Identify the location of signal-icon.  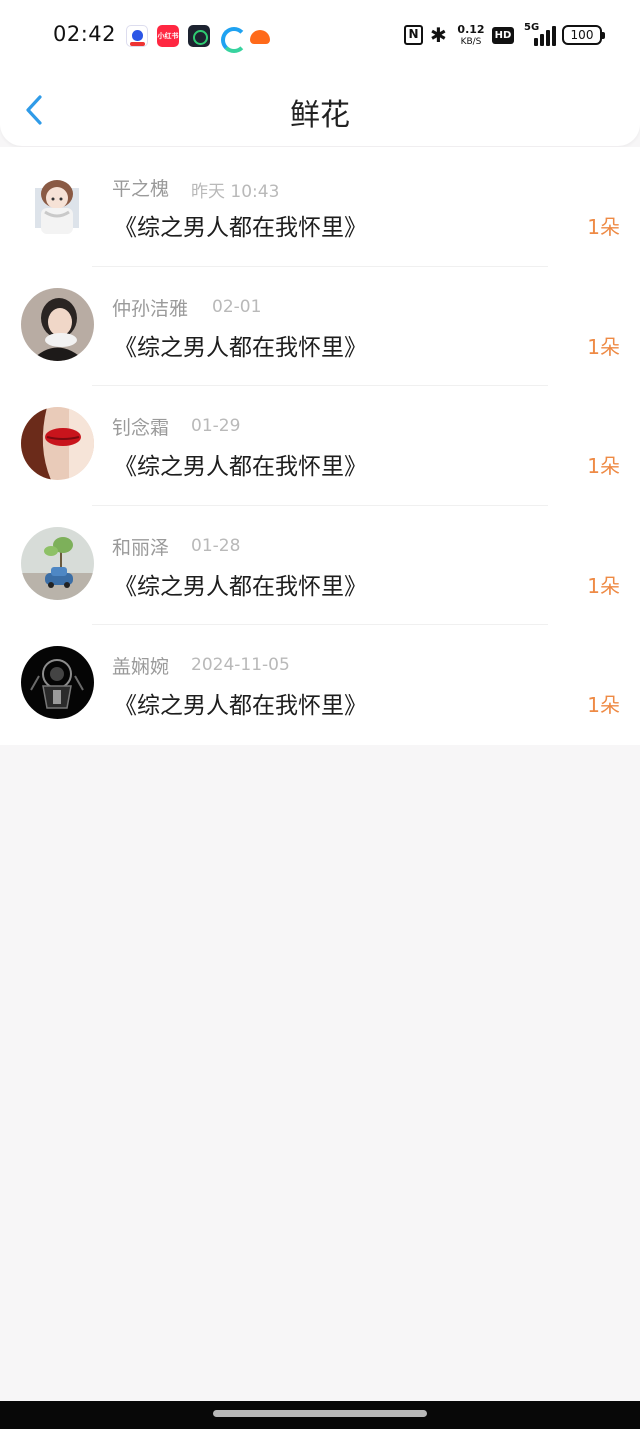
(542, 36).